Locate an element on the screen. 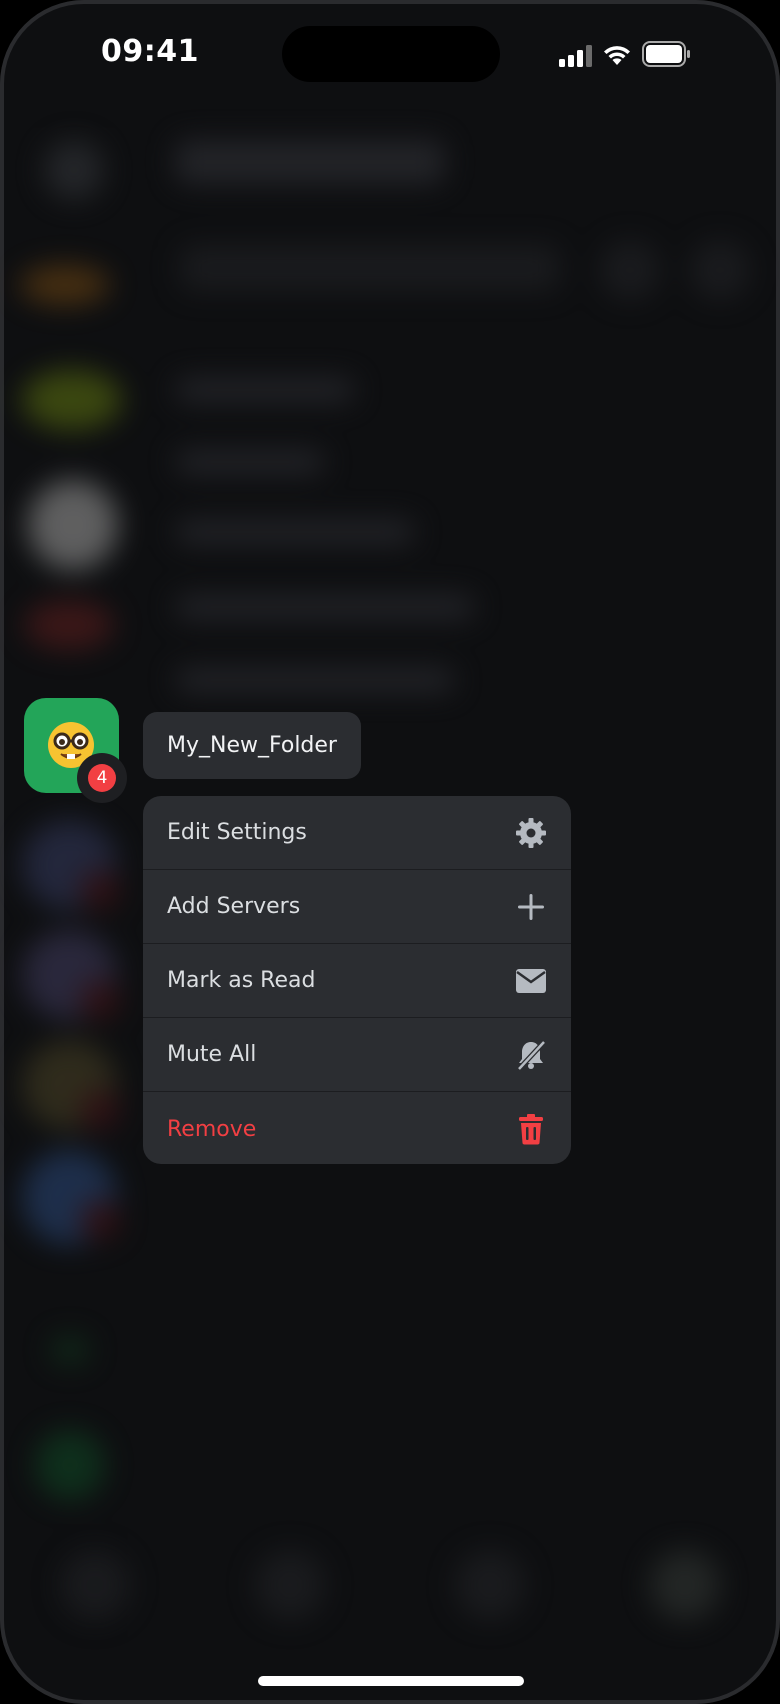  battery-icon is located at coordinates (666, 54).